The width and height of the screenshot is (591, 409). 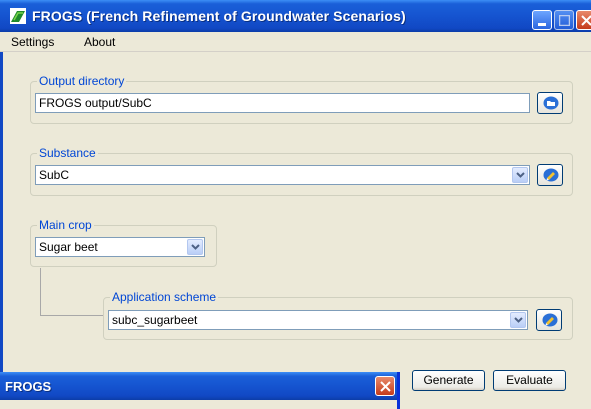 I want to click on application-scheme-dropdown-button, so click(x=518, y=320).